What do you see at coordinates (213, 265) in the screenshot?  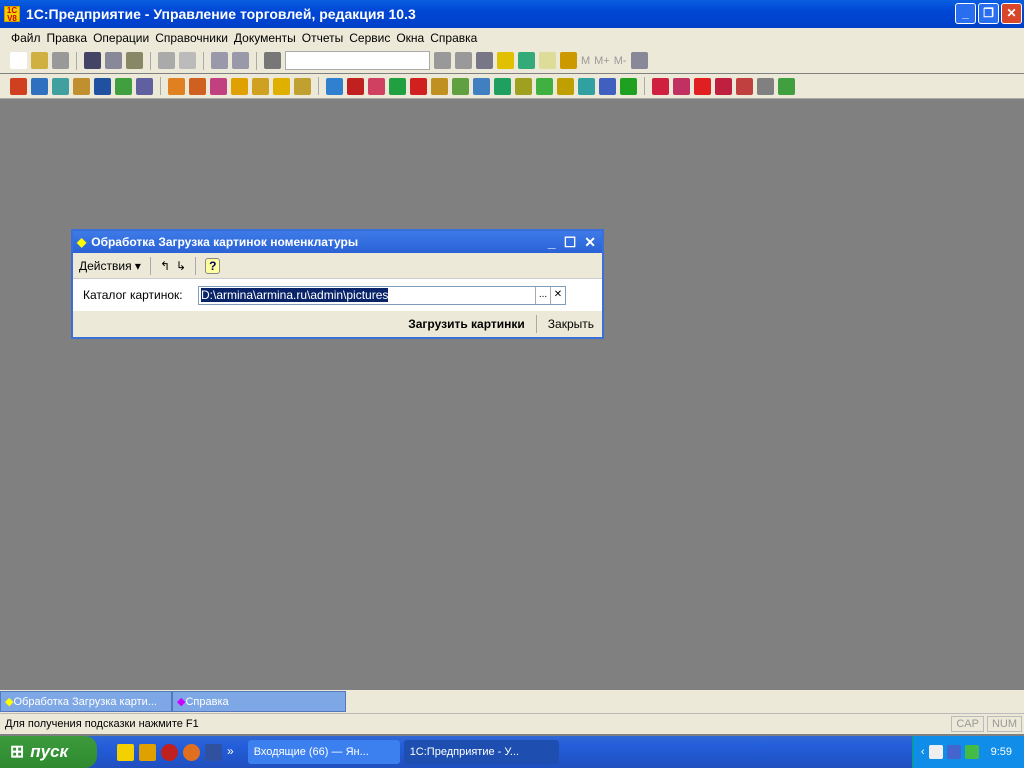 I see `help-icon: ?` at bounding box center [213, 265].